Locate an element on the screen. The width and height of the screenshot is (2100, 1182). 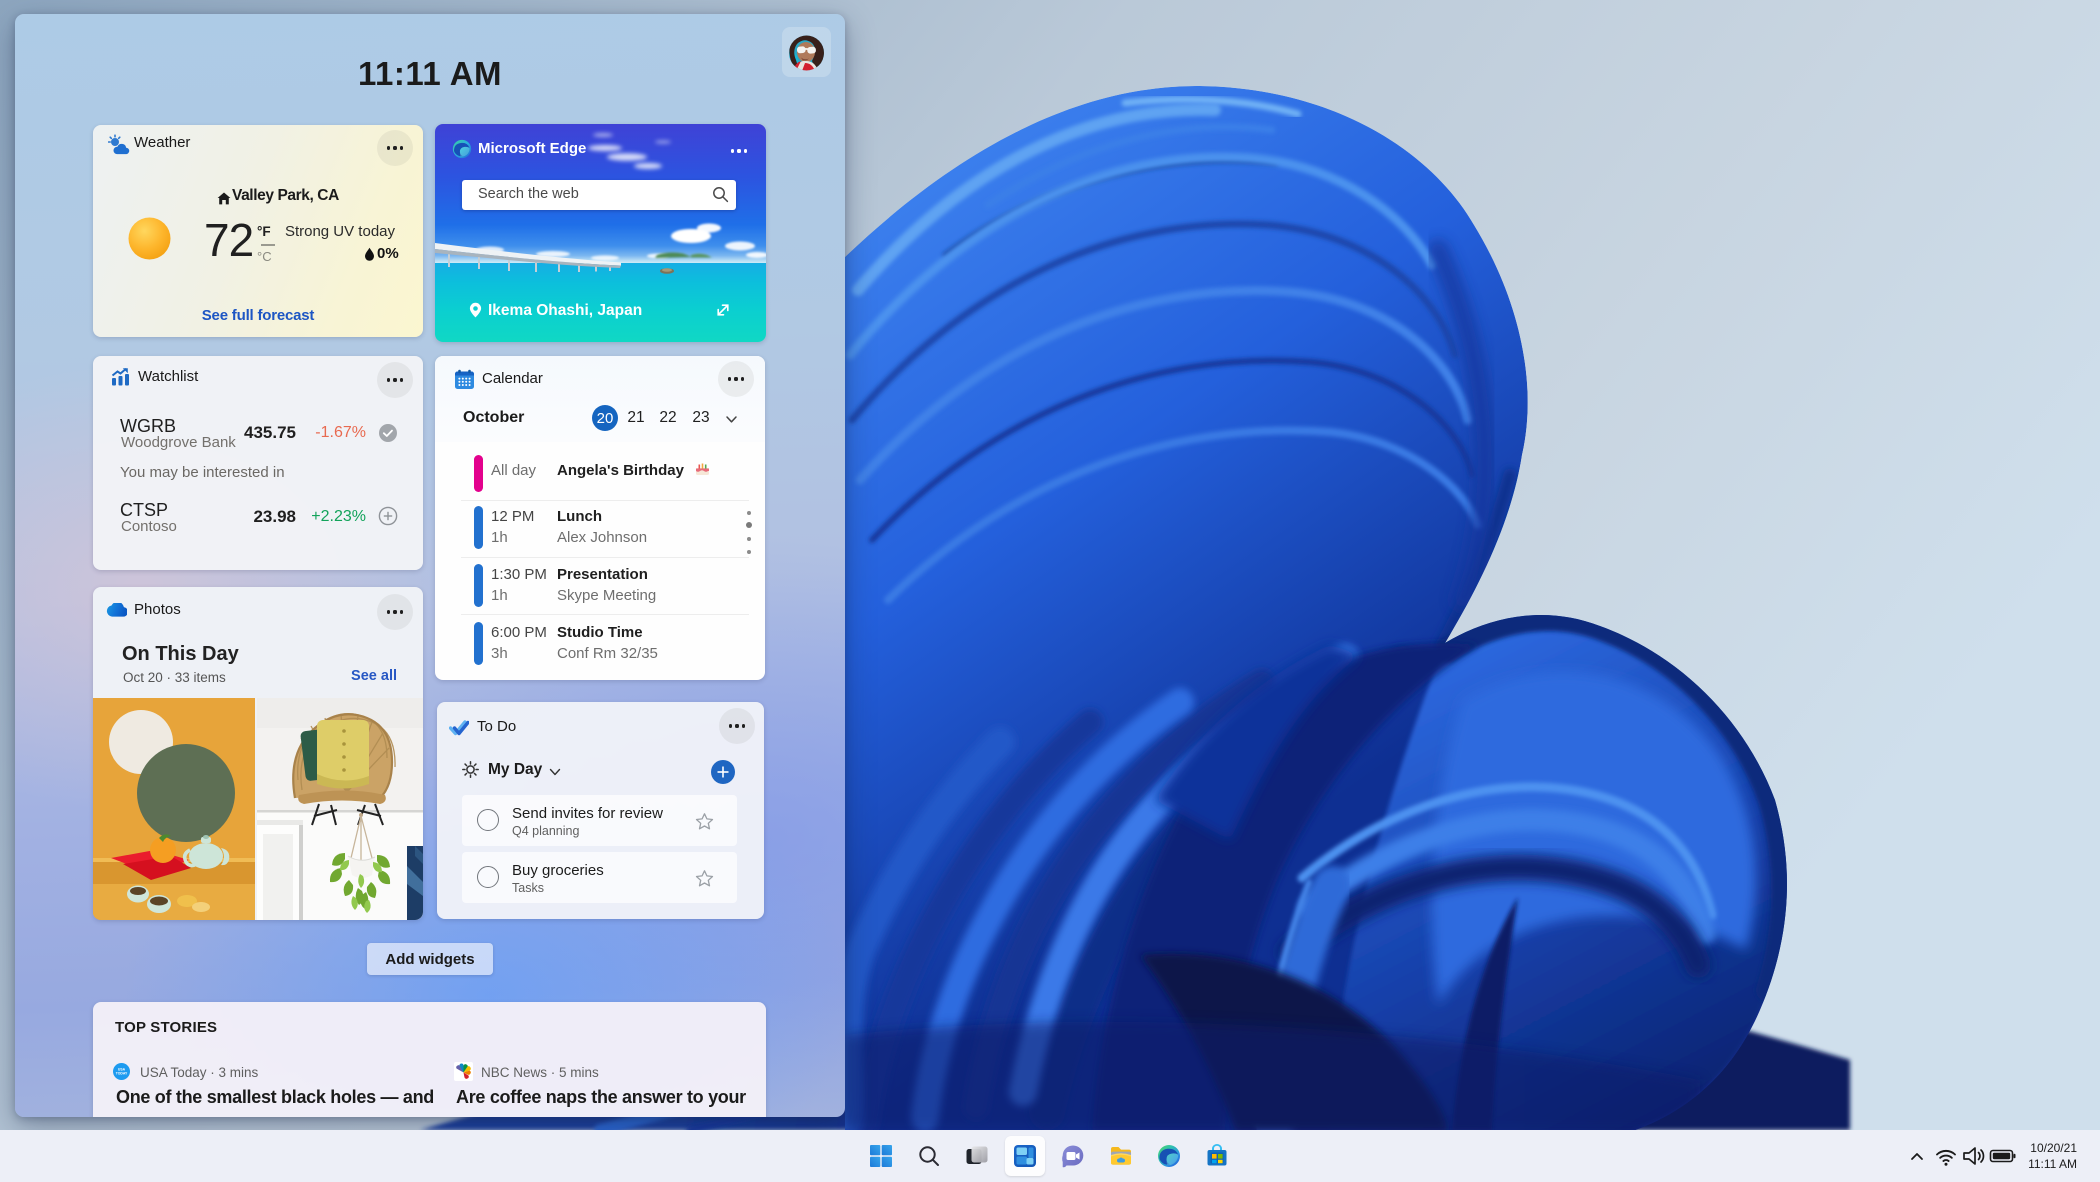
svg-text: TODAY is located at coordinates (122, 1074).